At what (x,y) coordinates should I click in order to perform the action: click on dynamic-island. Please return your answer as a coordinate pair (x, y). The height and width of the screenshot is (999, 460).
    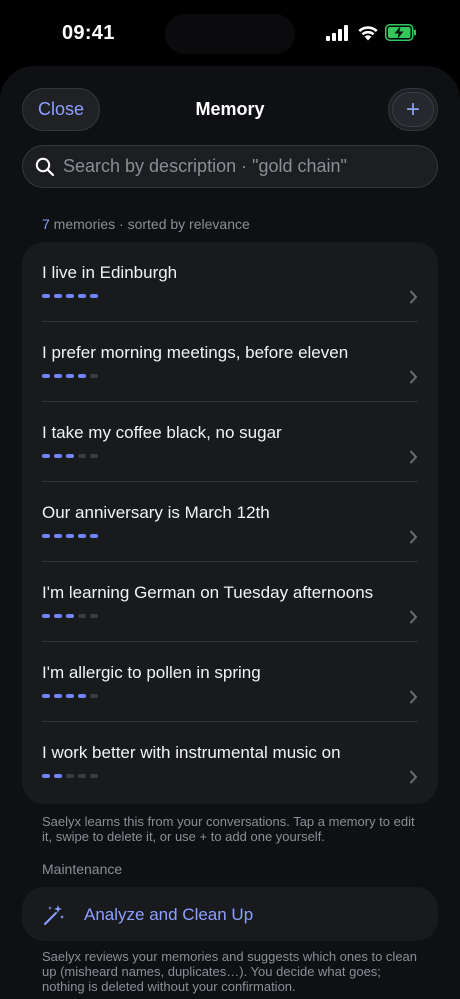
    Looking at the image, I should click on (230, 34).